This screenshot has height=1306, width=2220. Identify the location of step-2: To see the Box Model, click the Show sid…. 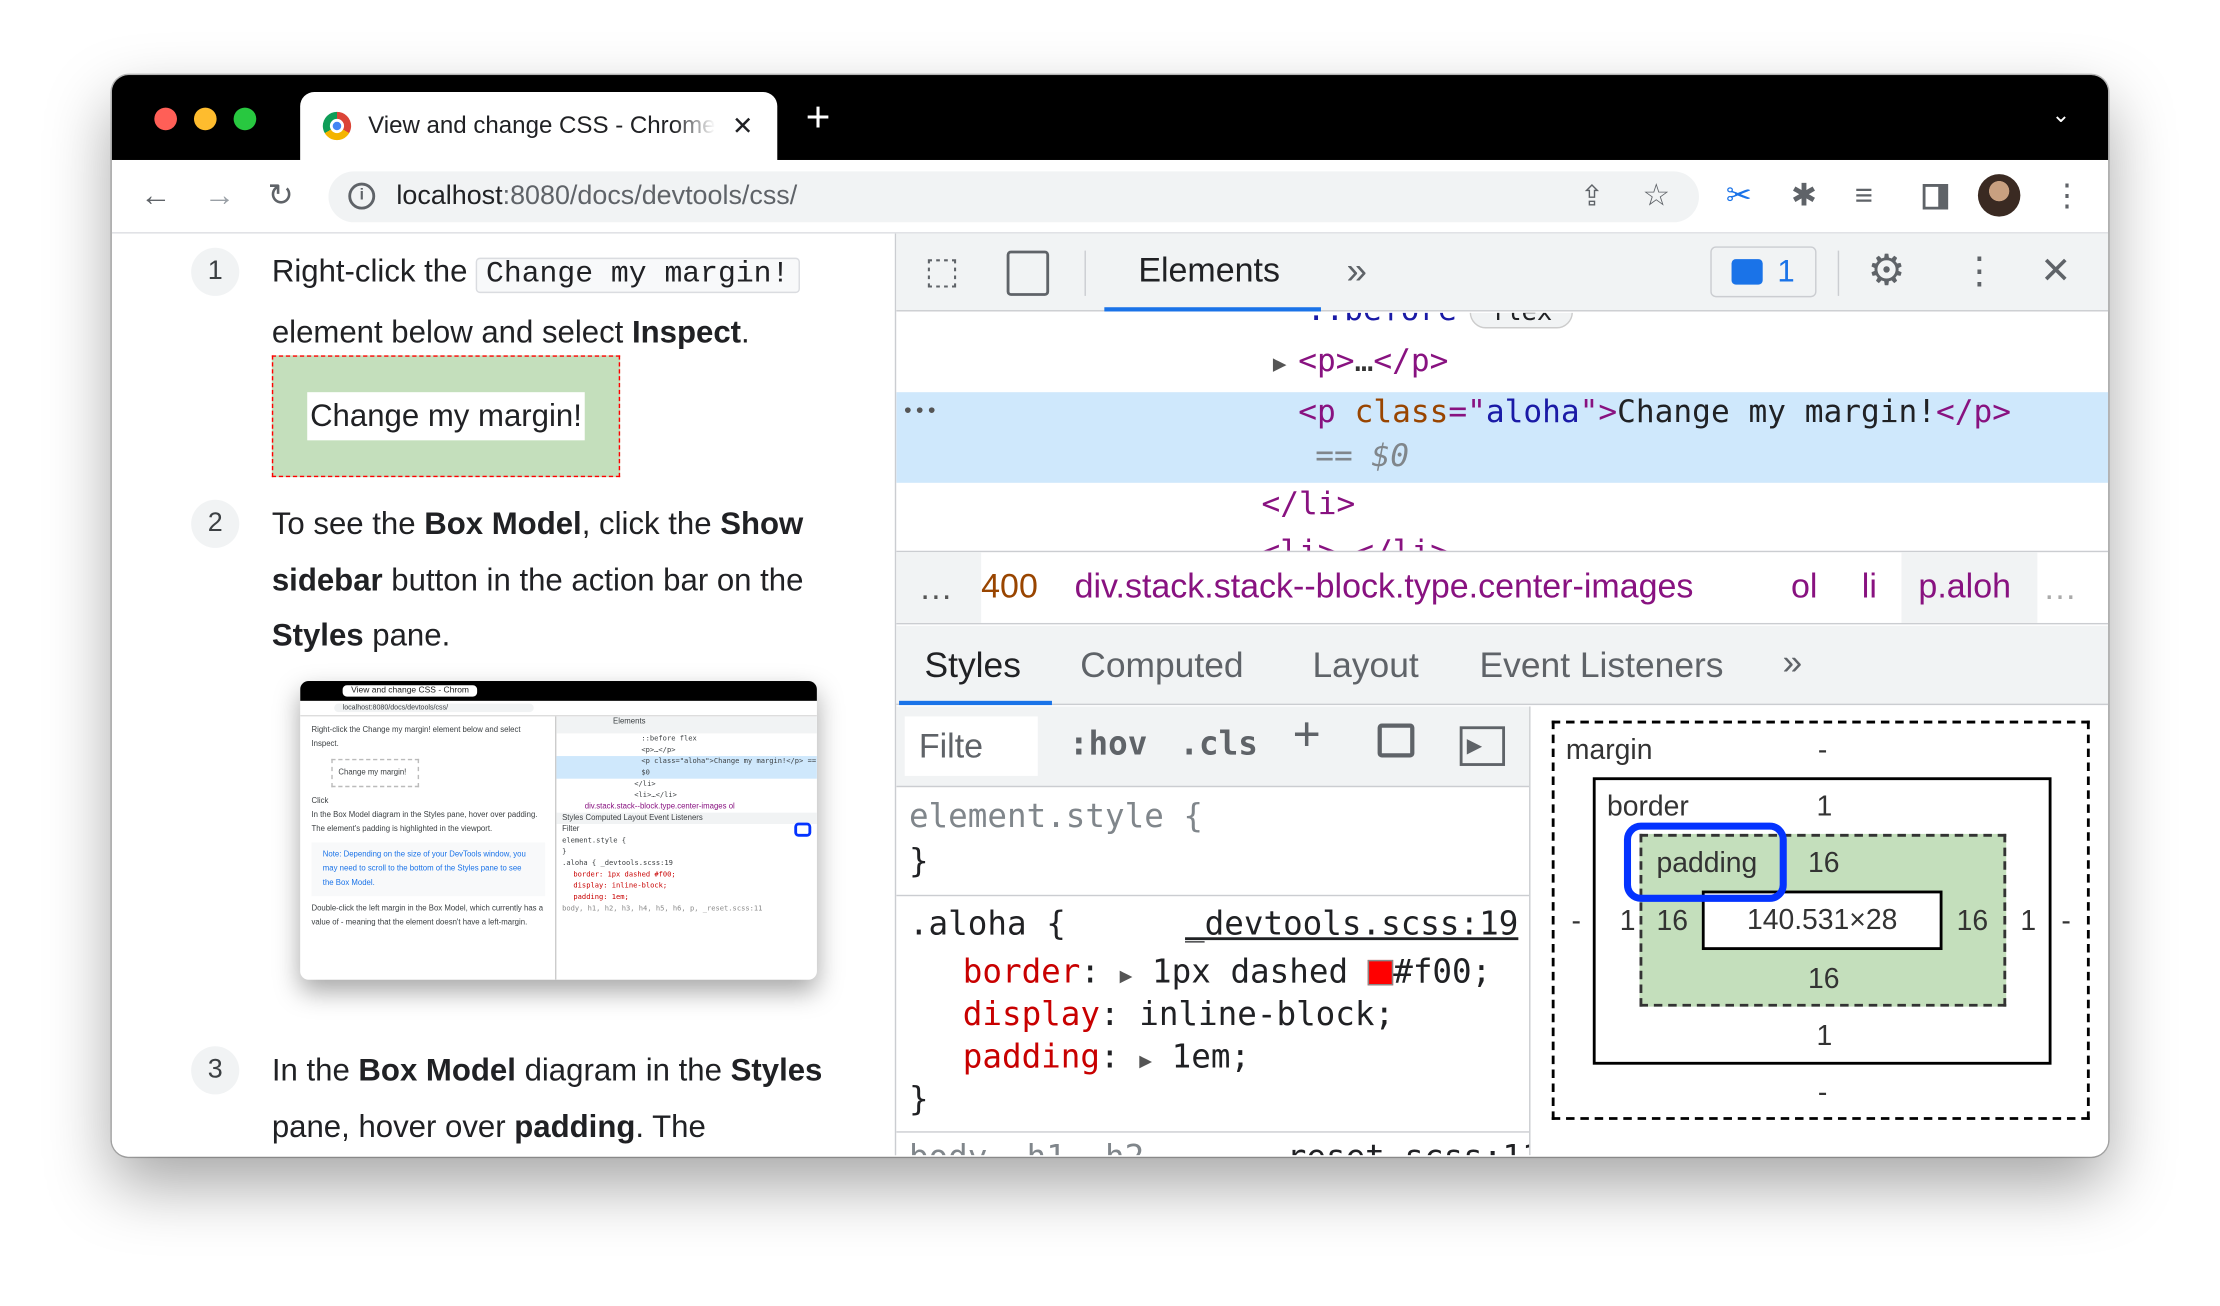
(576, 580).